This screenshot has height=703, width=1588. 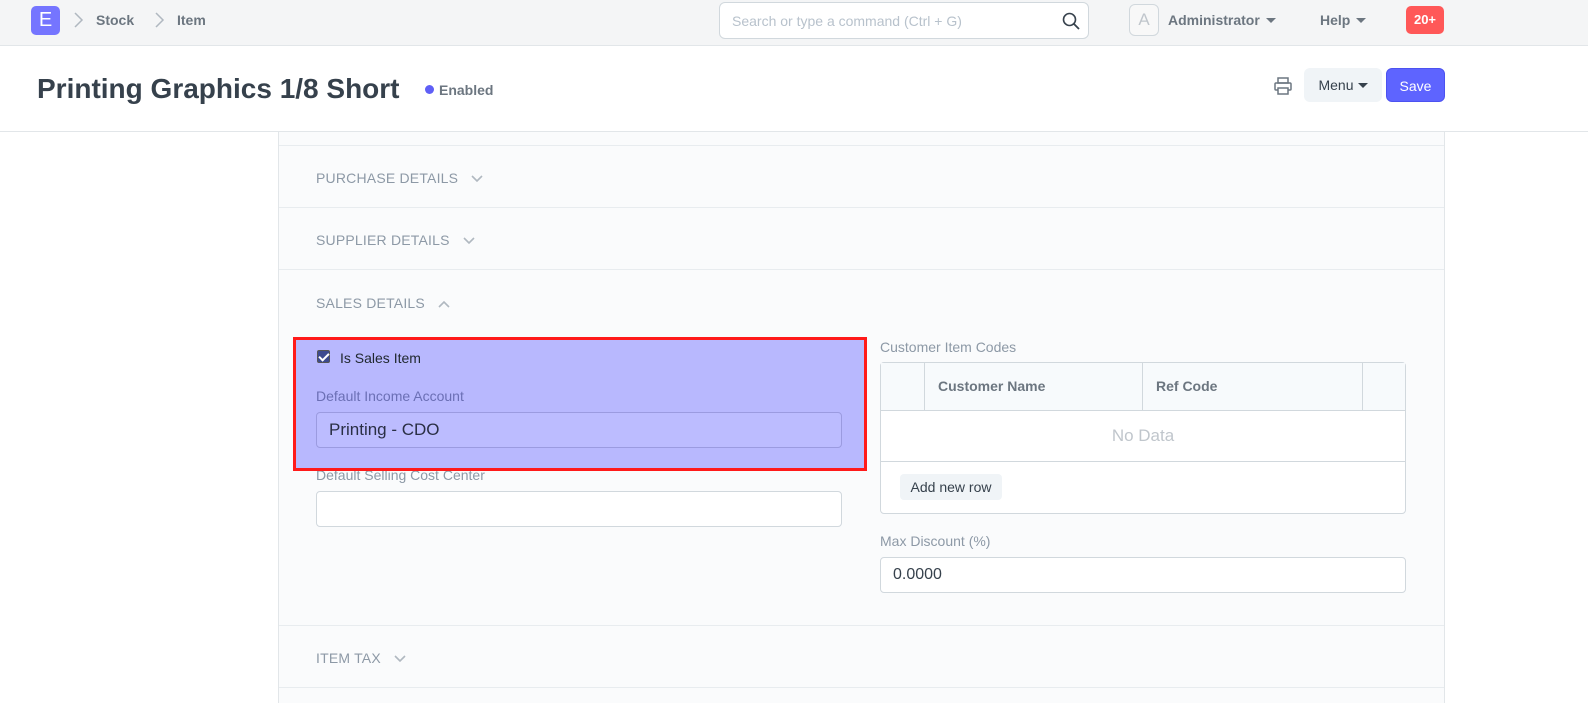 I want to click on default-income-account-field: Printing - CDO, so click(x=579, y=430).